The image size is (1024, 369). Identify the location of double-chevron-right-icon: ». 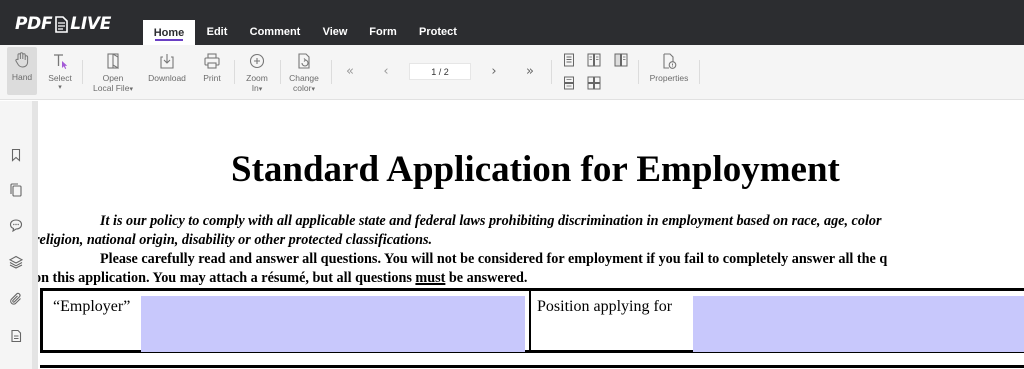
(530, 71).